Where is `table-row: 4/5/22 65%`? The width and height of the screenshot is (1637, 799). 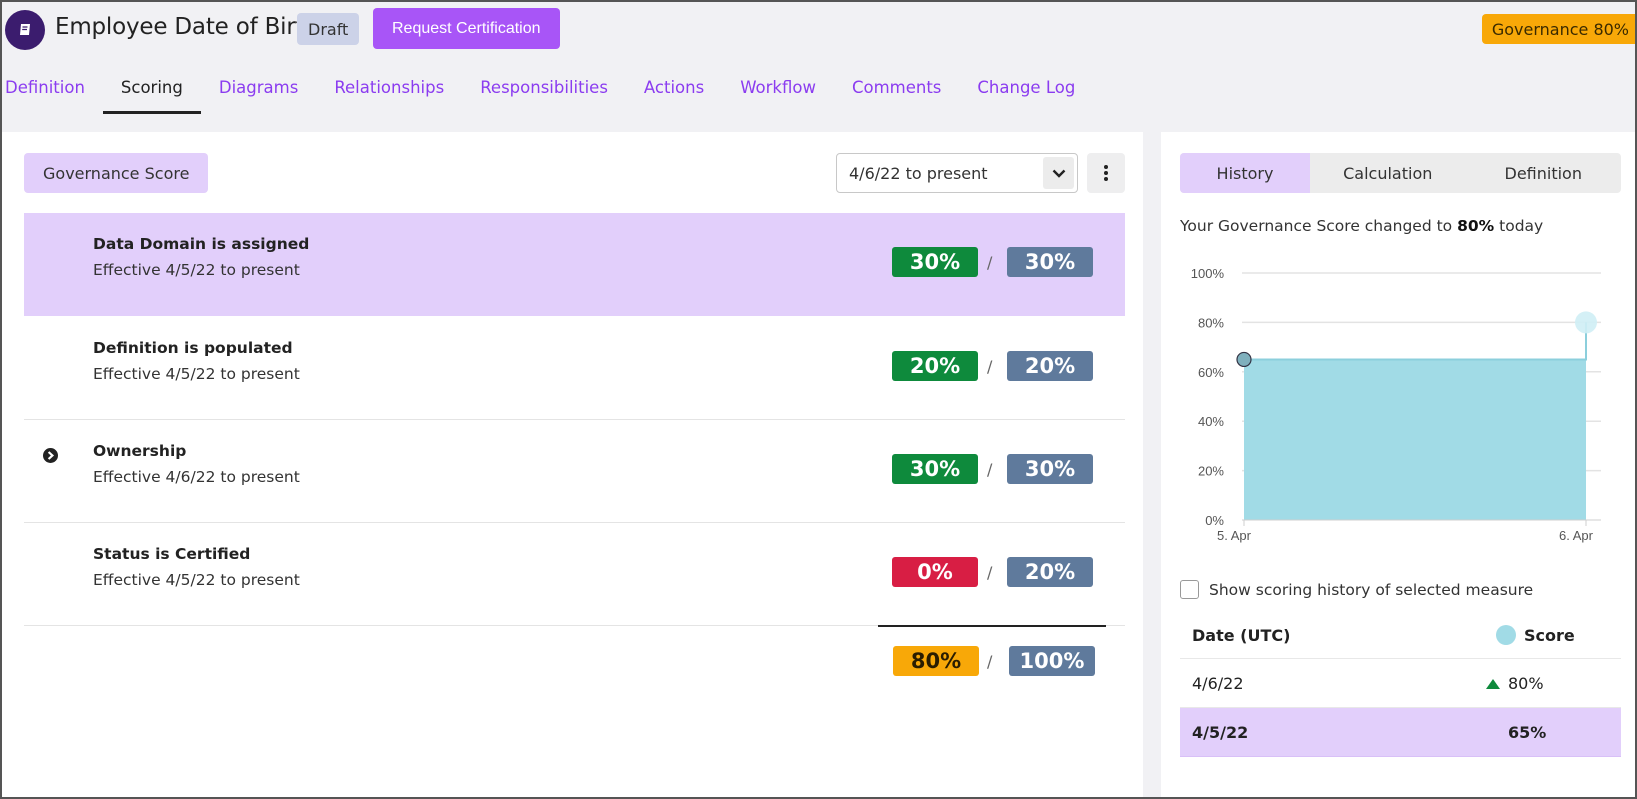
table-row: 4/5/22 65% is located at coordinates (1400, 732).